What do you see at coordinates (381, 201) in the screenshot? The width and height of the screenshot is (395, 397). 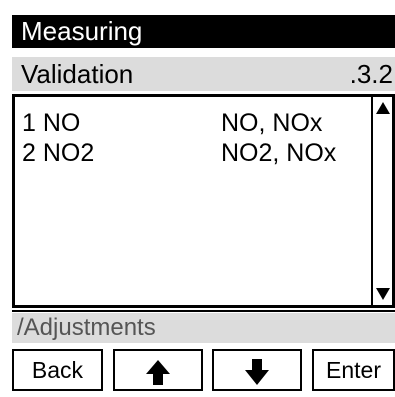 I see `scrollbar` at bounding box center [381, 201].